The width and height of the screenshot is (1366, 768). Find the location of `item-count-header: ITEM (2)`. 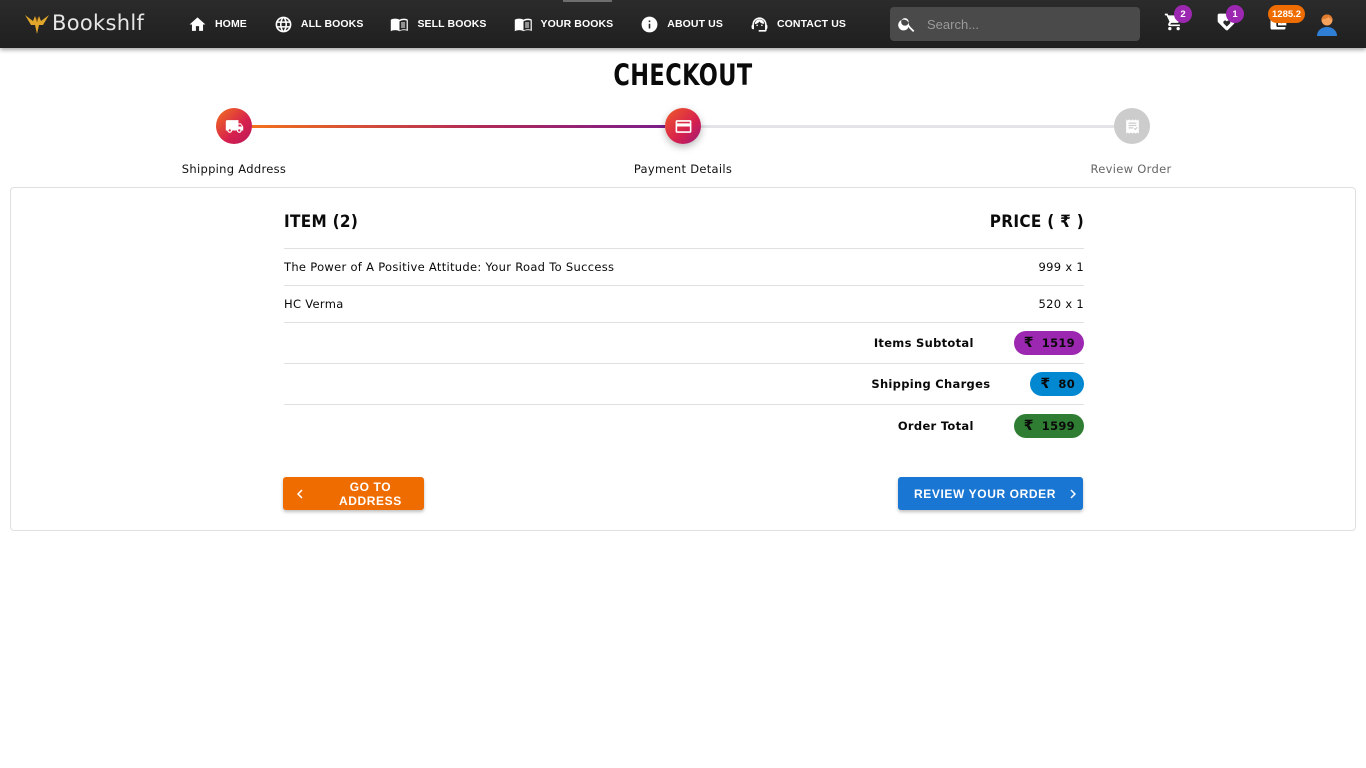

item-count-header: ITEM (2) is located at coordinates (321, 222).